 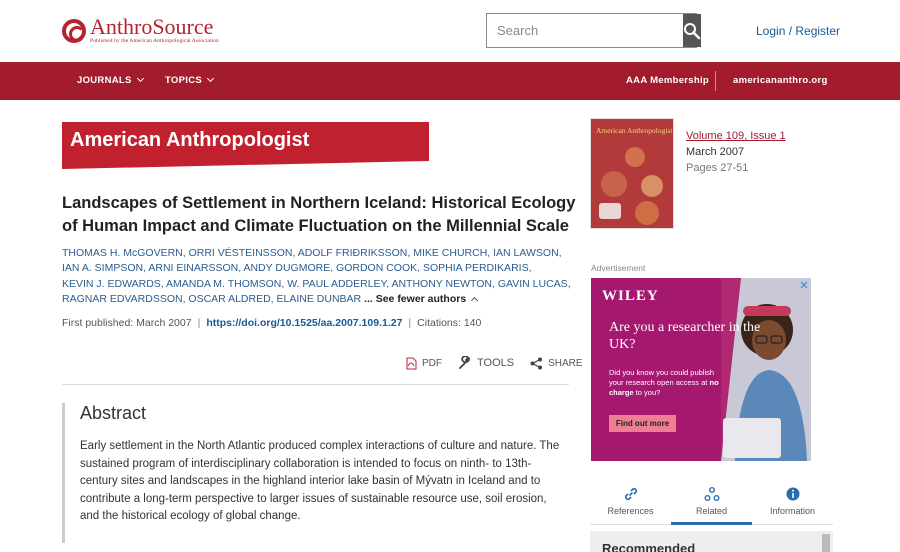 I want to click on see-fewer-authors-link: ... See fewer authors, so click(x=421, y=298).